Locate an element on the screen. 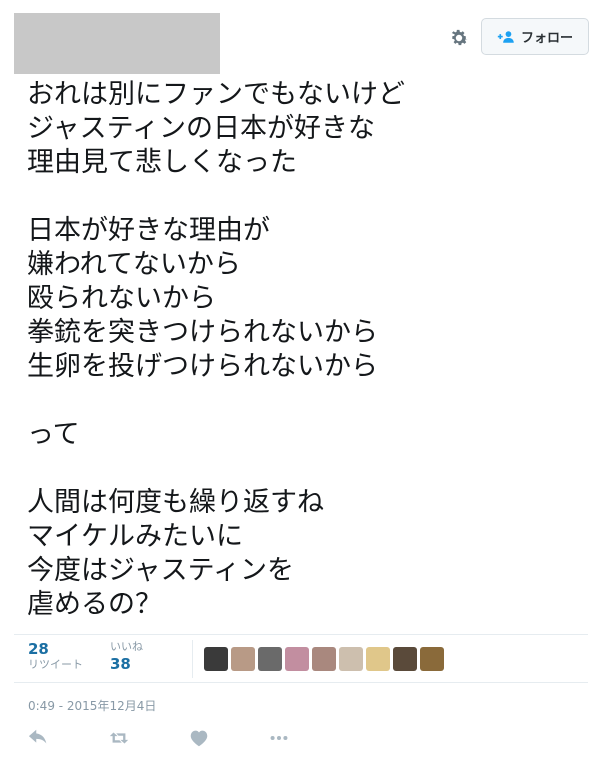 This screenshot has height=772, width=613. retweet-count-stat: 28 リツイート is located at coordinates (55, 656).